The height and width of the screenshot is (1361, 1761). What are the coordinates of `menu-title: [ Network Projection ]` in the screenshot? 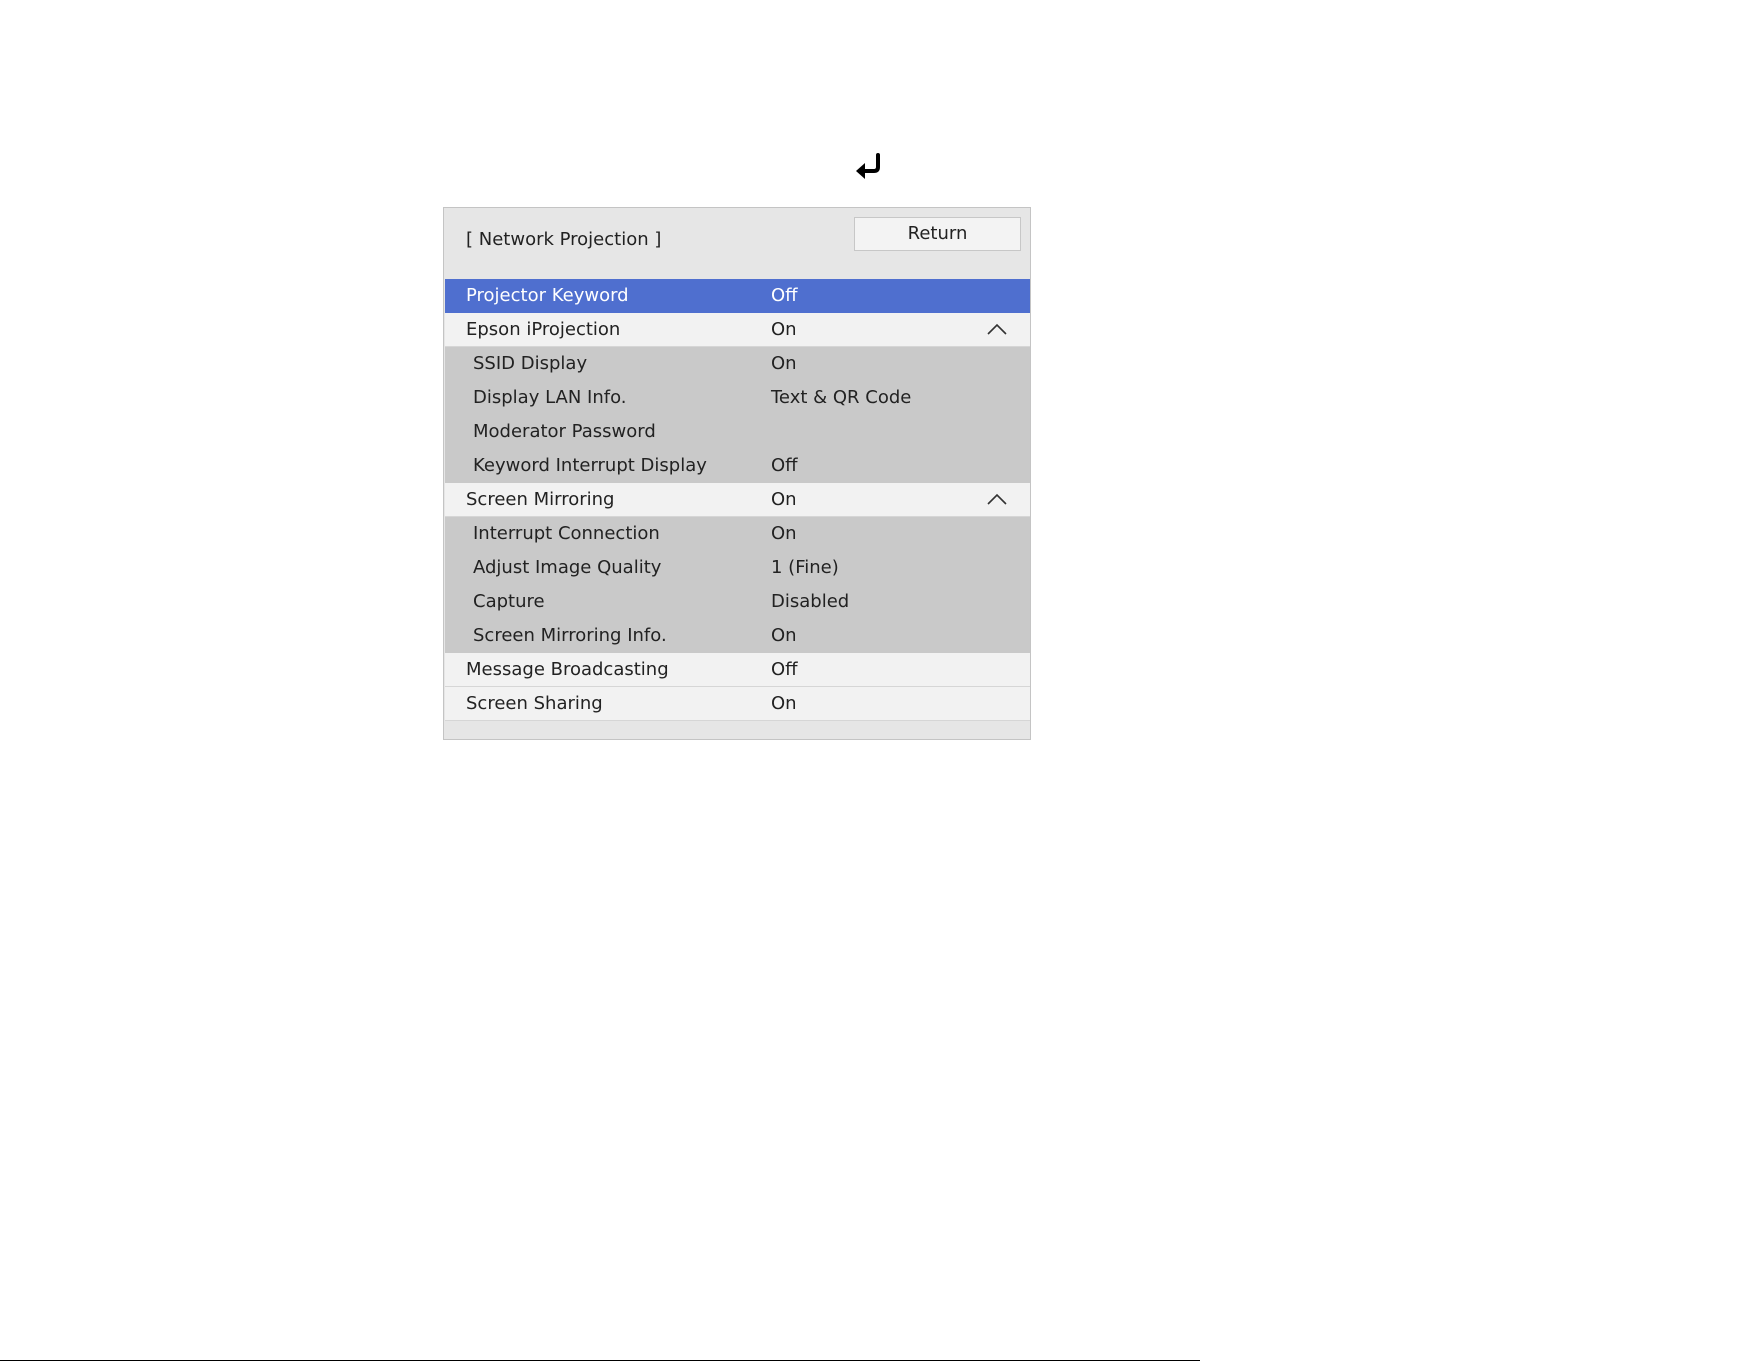 It's located at (564, 239).